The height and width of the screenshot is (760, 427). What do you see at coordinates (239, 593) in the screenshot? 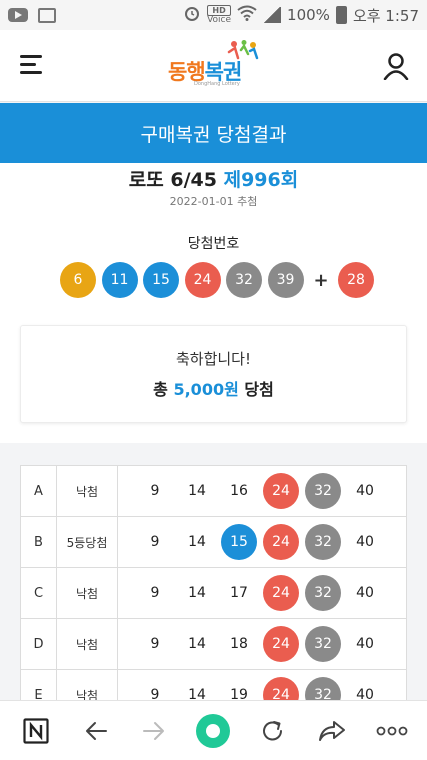
I see `ticket-number: 17` at bounding box center [239, 593].